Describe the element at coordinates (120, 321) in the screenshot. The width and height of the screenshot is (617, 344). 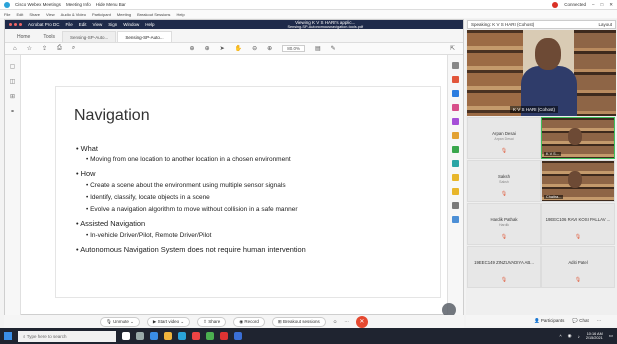
I see `unmute-button: 🎙 Unmute ⌄` at that location.